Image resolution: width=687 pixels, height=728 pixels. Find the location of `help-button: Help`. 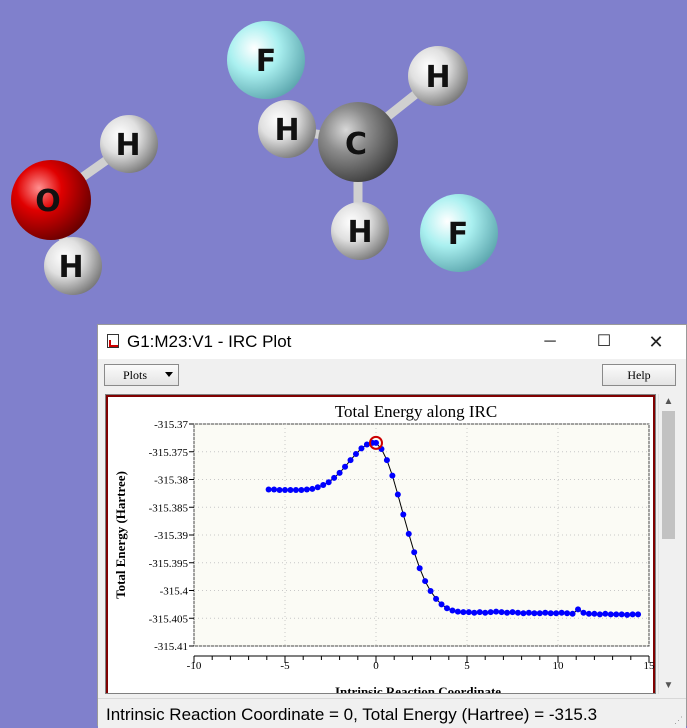

help-button: Help is located at coordinates (639, 375).